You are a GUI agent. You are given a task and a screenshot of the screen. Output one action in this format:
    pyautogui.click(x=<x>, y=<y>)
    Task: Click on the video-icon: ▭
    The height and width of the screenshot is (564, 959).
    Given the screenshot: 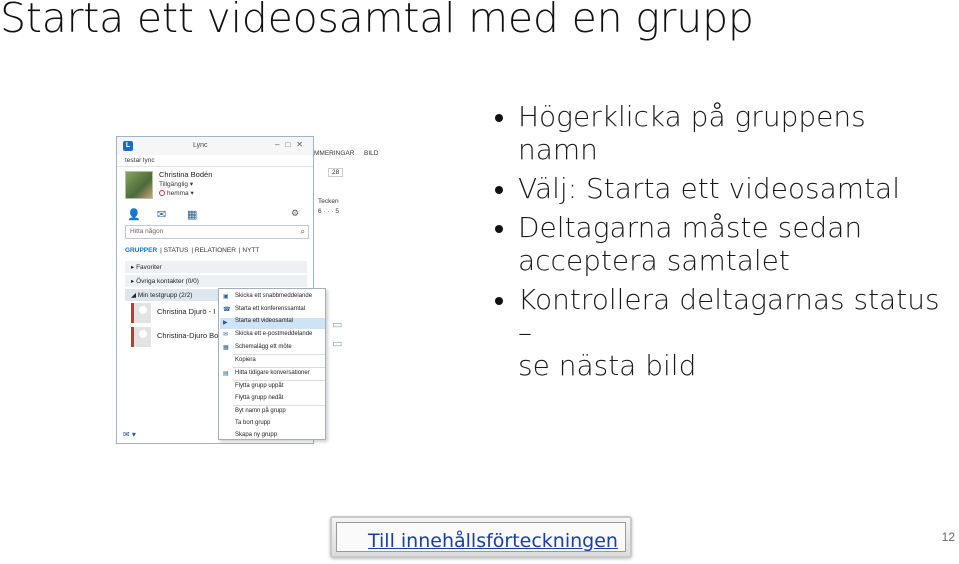 What is the action you would take?
    pyautogui.click(x=337, y=344)
    